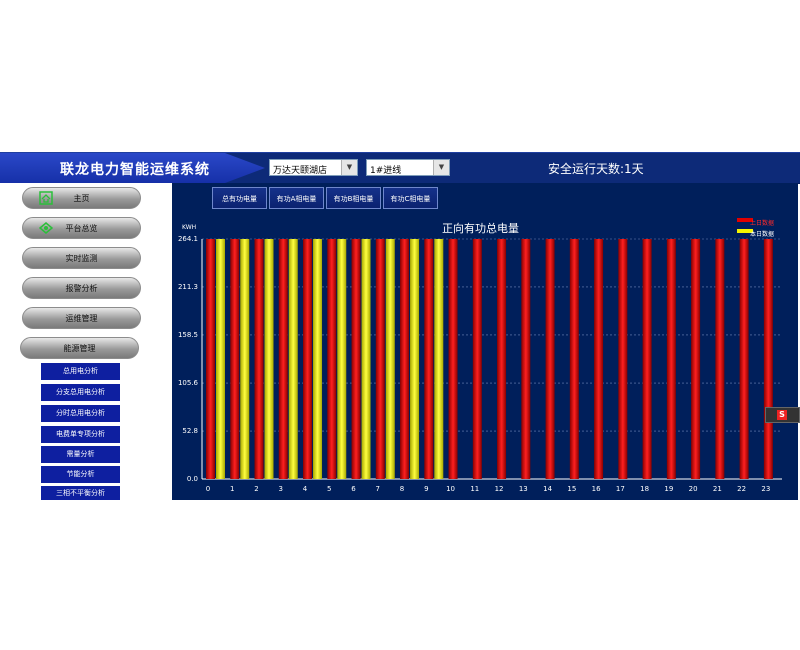  Describe the element at coordinates (232, 489) in the screenshot. I see `x-tick-label: 1` at that location.